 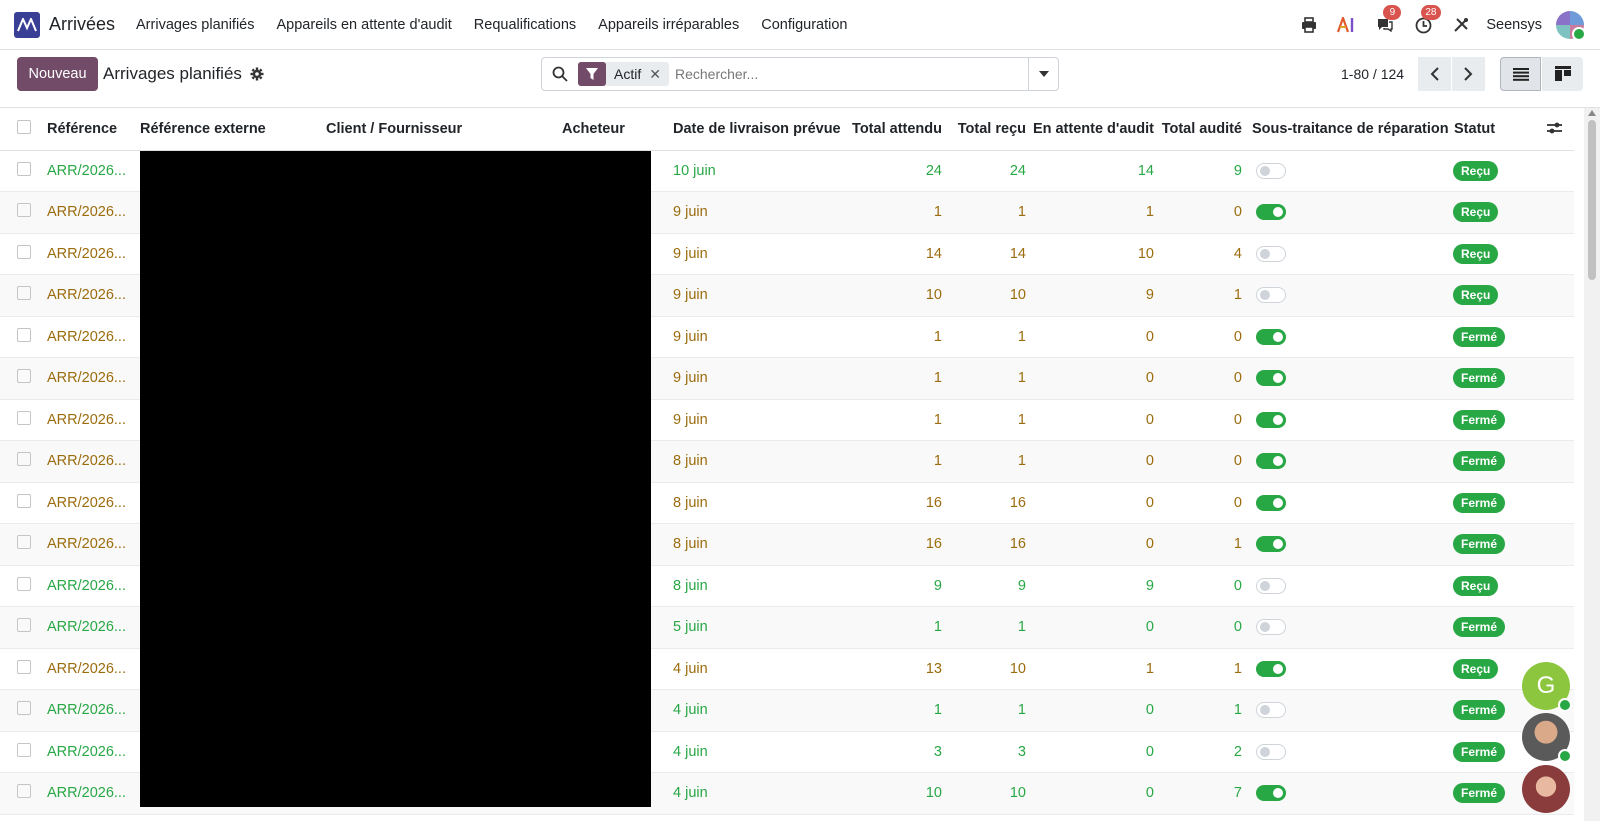 What do you see at coordinates (659, 74) in the screenshot?
I see `remove-facet-icon: ✕` at bounding box center [659, 74].